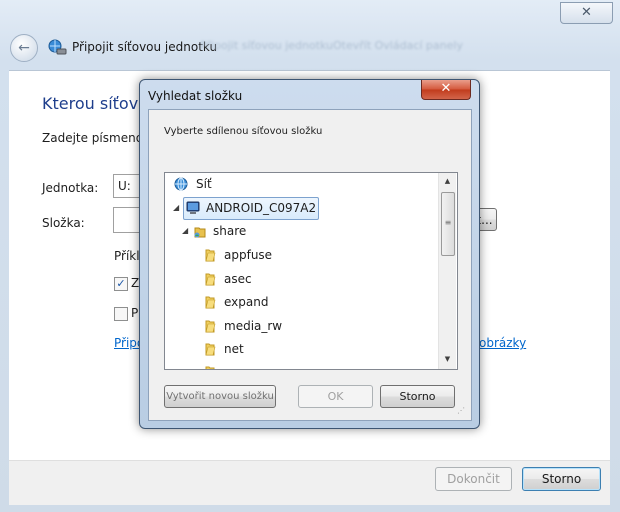 Image resolution: width=620 pixels, height=512 pixels. I want to click on reconnect-label: Z, so click(135, 283).